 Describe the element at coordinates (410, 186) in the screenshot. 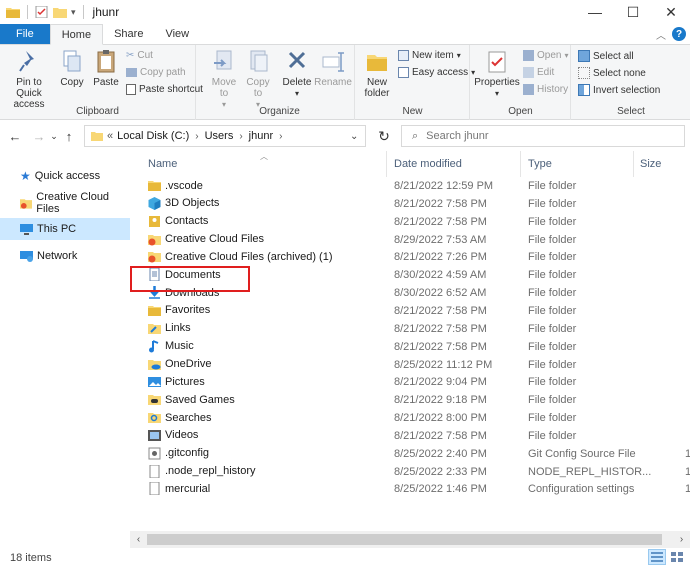

I see `file-row-vscode: .vscode 8/21/2022 12:59 PM File folder` at that location.